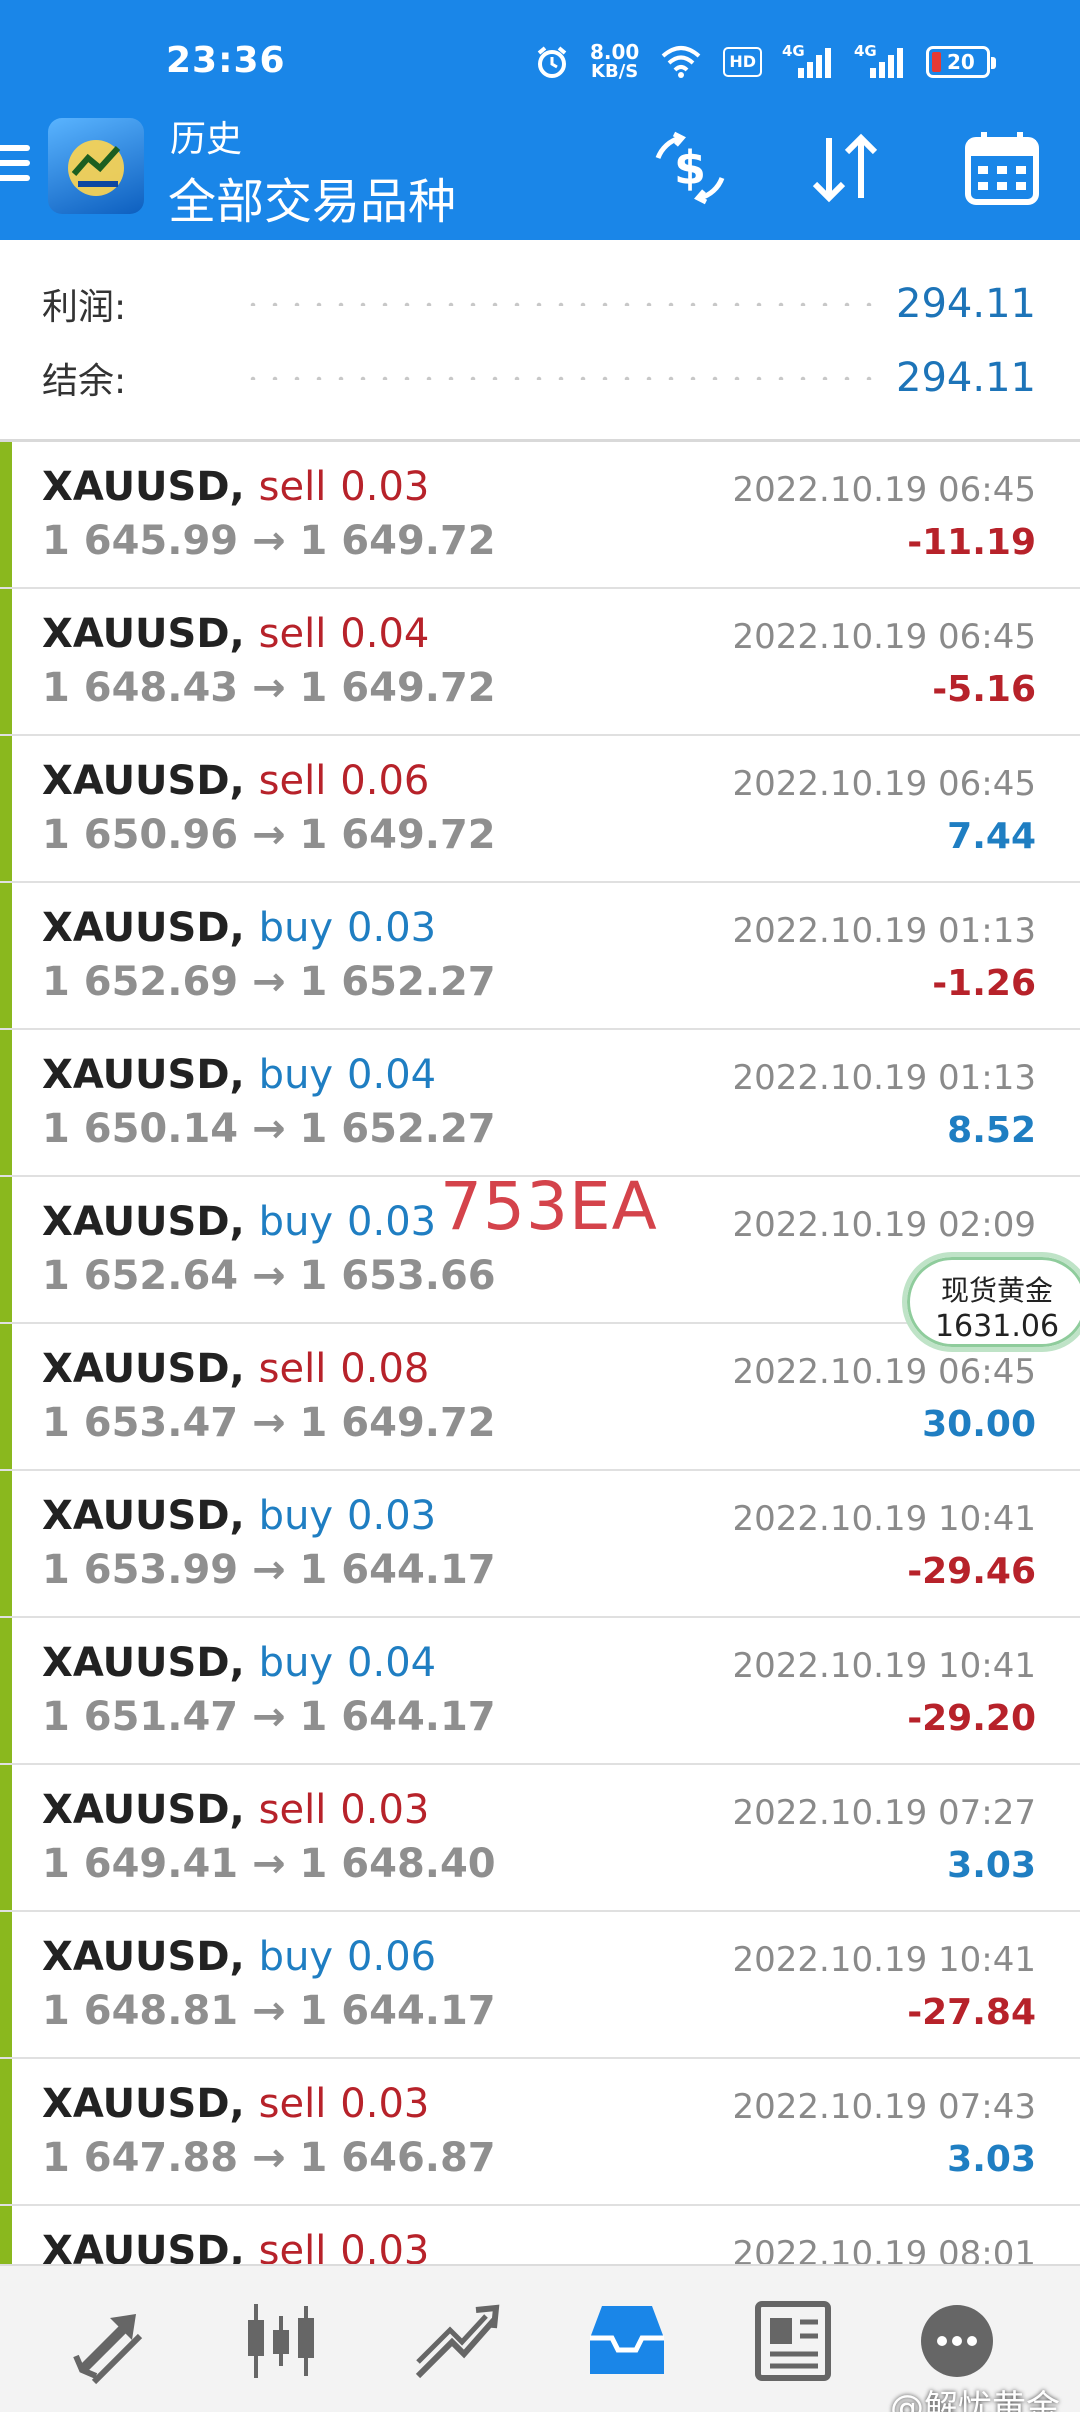 The width and height of the screenshot is (1080, 2412). I want to click on deal-open-price: 1 647.88, so click(140, 2158).